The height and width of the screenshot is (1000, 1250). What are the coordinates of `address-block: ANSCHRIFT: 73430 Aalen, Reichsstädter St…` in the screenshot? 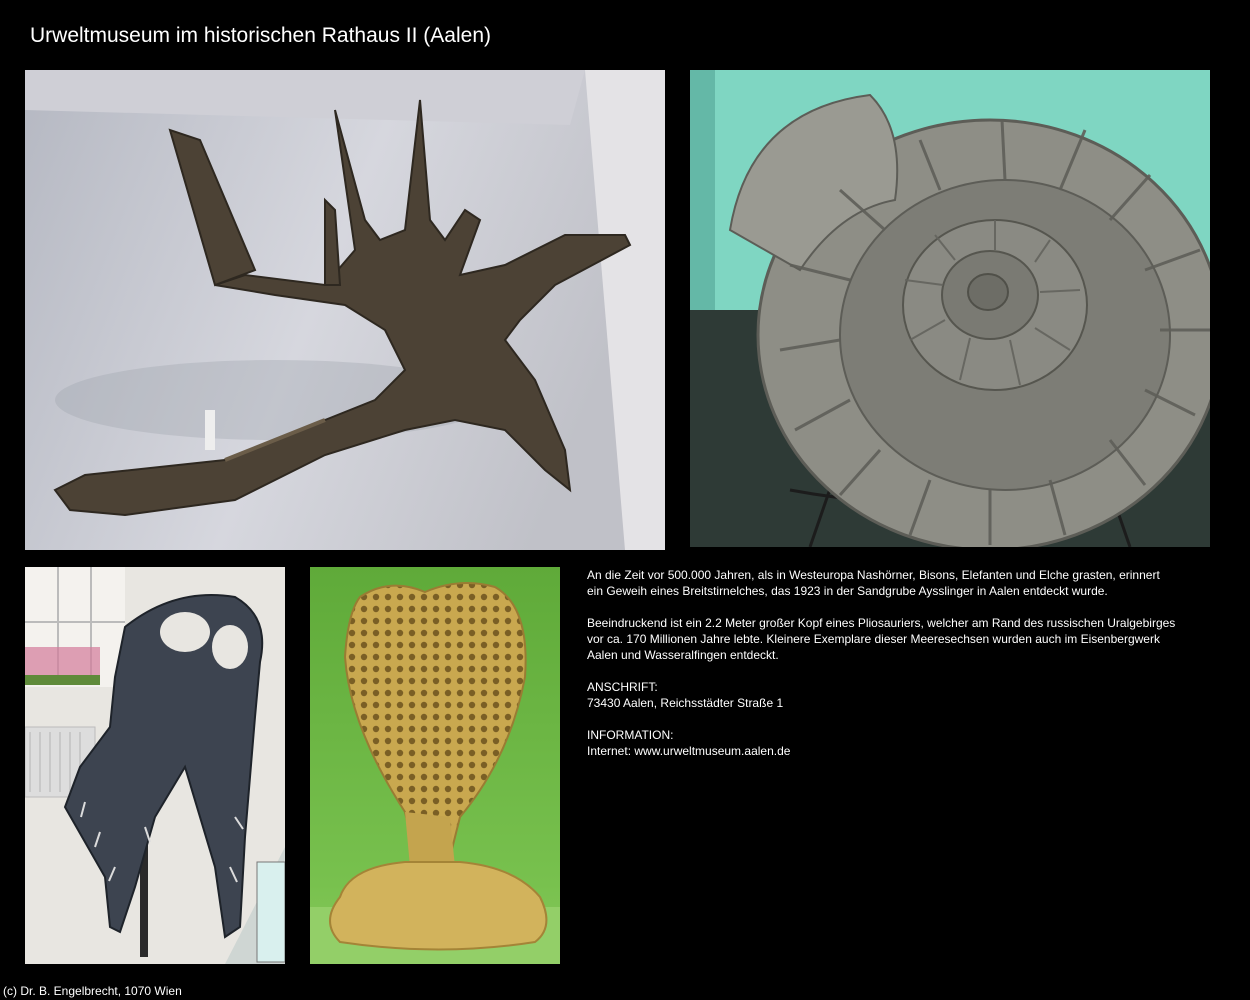 It's located at (892, 695).